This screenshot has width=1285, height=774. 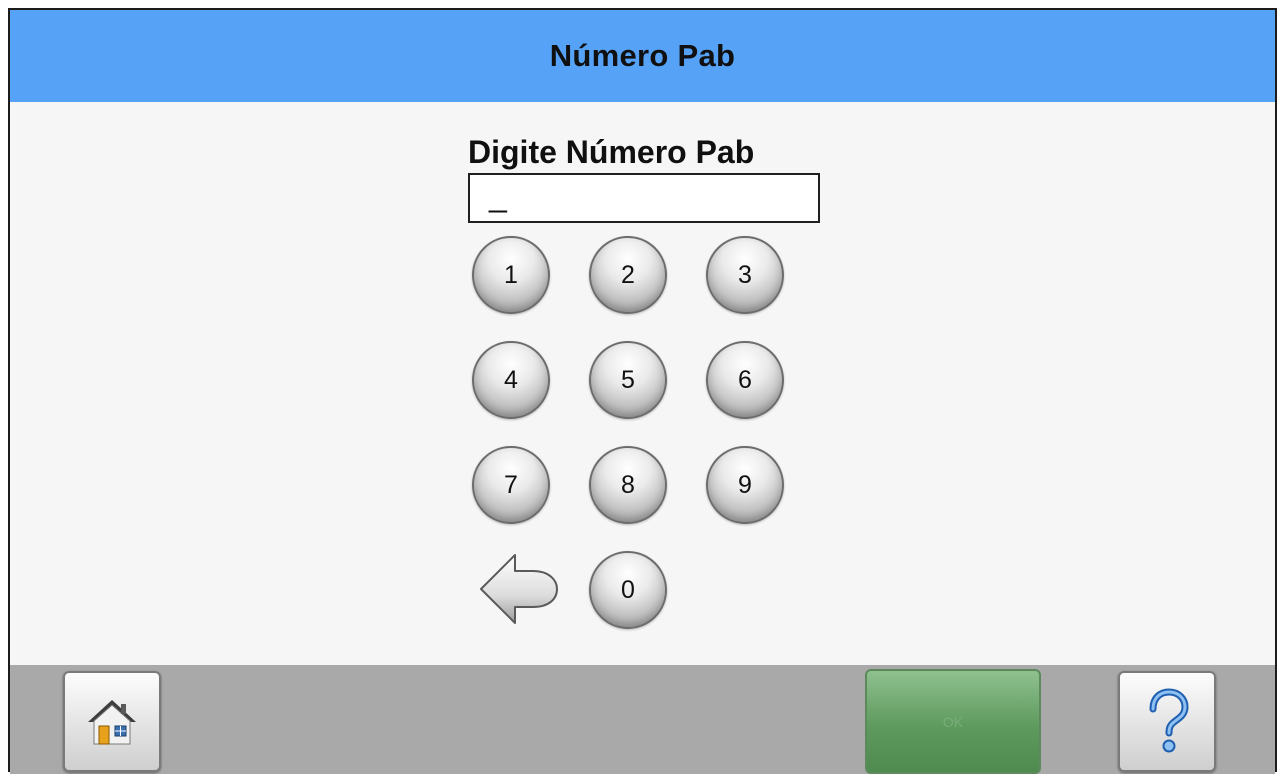 I want to click on title-bar: Número Pab, so click(x=642, y=56).